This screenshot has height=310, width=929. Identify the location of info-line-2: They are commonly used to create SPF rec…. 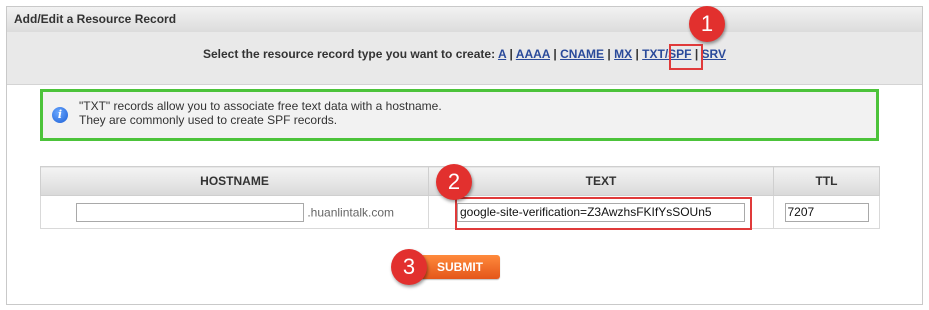
(208, 120).